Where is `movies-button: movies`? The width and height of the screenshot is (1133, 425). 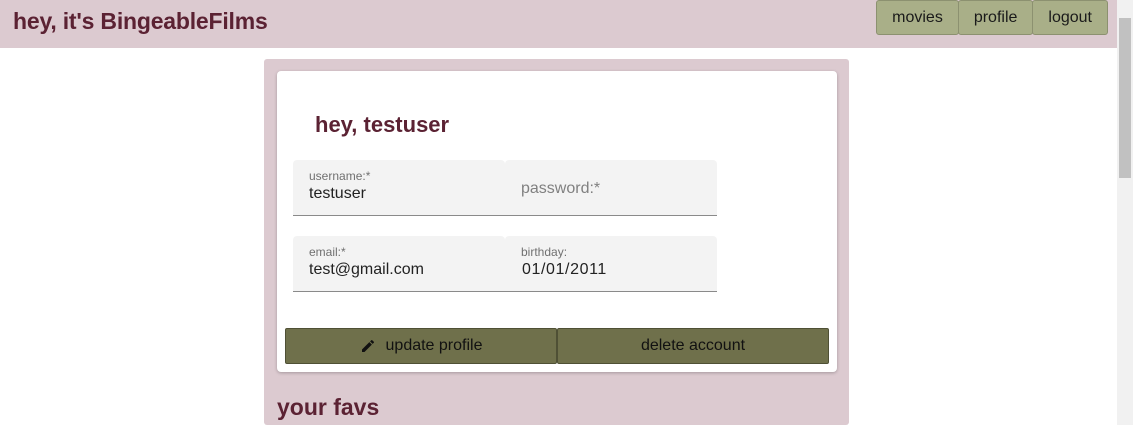
movies-button: movies is located at coordinates (917, 17).